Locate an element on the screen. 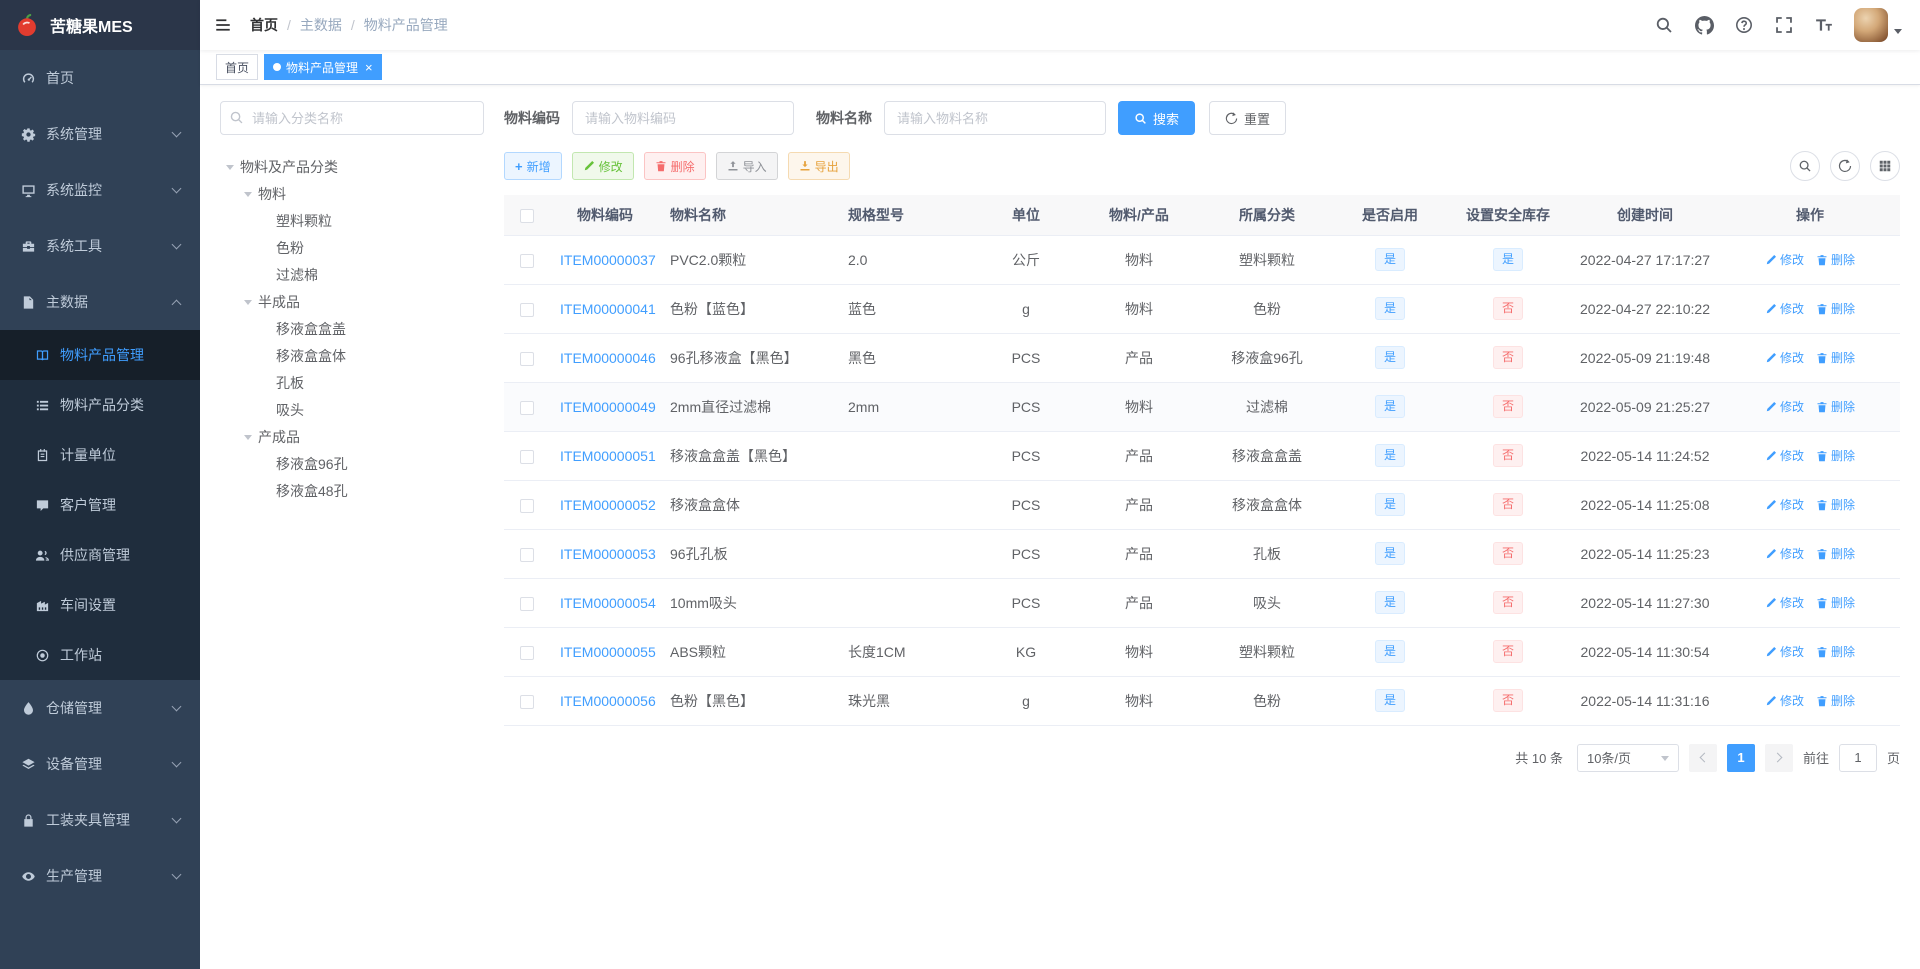 Image resolution: width=1920 pixels, height=969 pixels. tree-node: 色粉 is located at coordinates (352, 247).